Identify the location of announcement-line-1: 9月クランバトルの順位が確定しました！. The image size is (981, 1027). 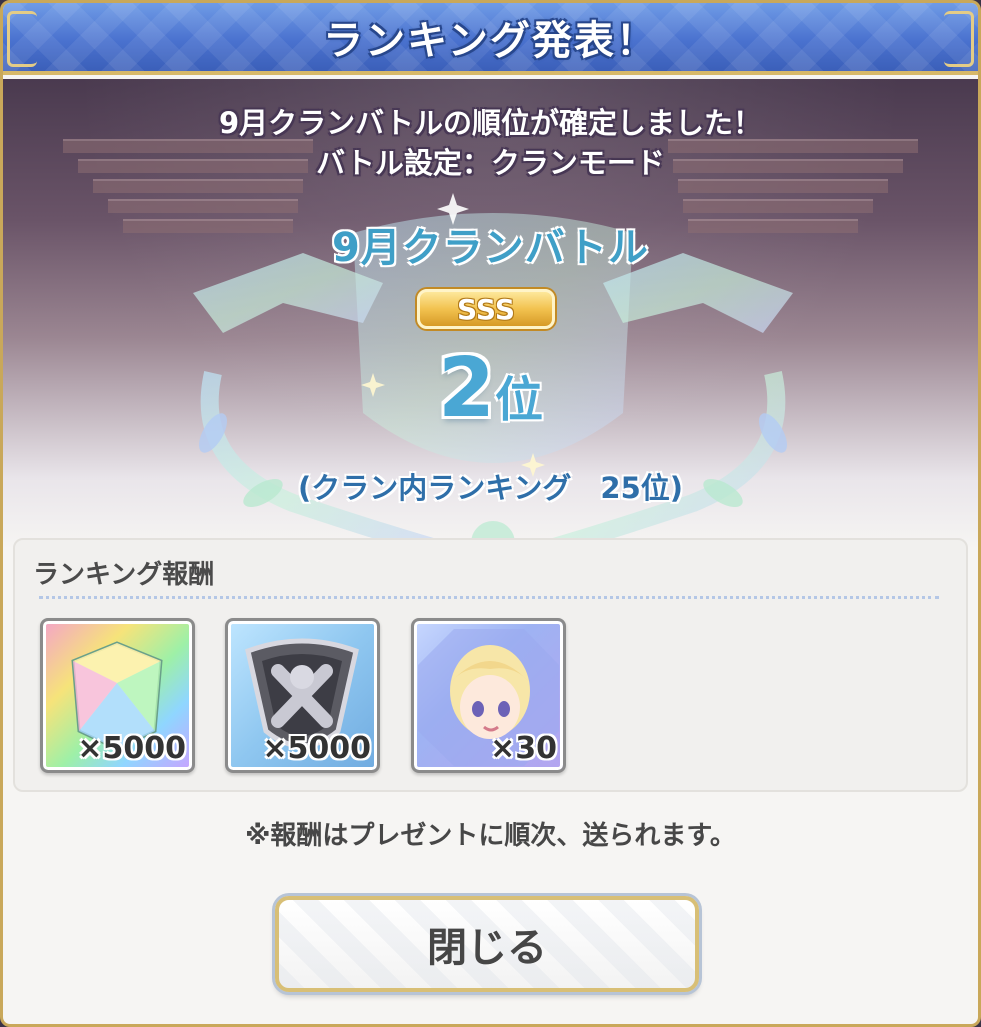
(490, 123).